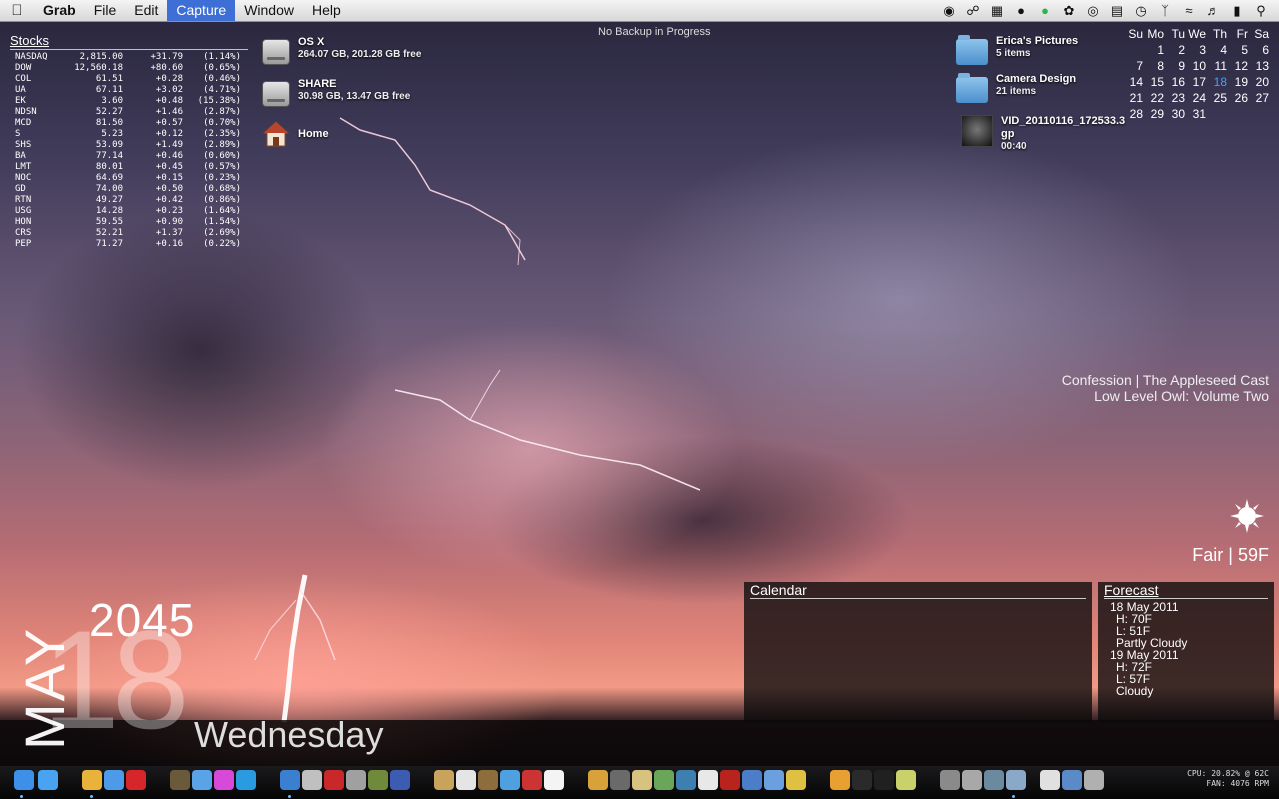 The height and width of the screenshot is (799, 1279). What do you see at coordinates (169, 233) in the screenshot?
I see `stock-change: +1.37` at bounding box center [169, 233].